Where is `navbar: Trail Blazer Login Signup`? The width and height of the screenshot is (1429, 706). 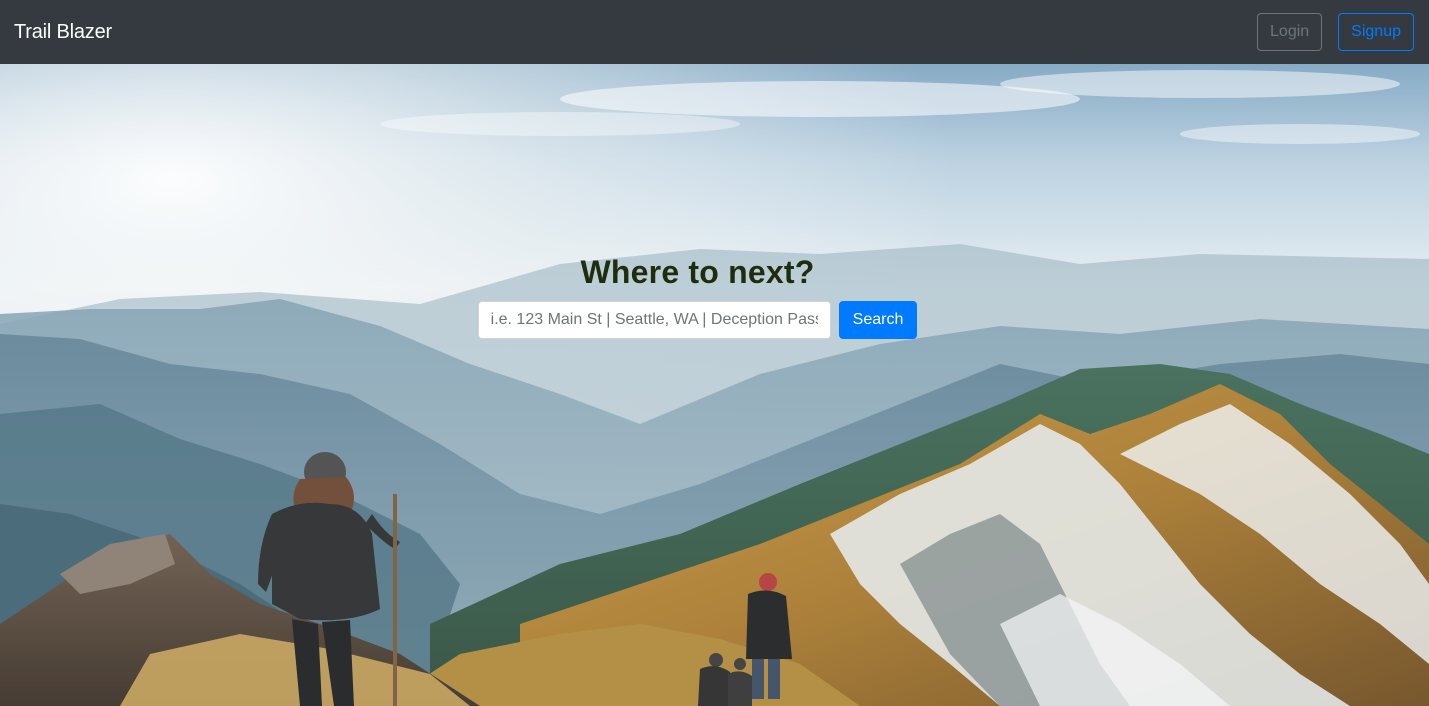 navbar: Trail Blazer Login Signup is located at coordinates (714, 32).